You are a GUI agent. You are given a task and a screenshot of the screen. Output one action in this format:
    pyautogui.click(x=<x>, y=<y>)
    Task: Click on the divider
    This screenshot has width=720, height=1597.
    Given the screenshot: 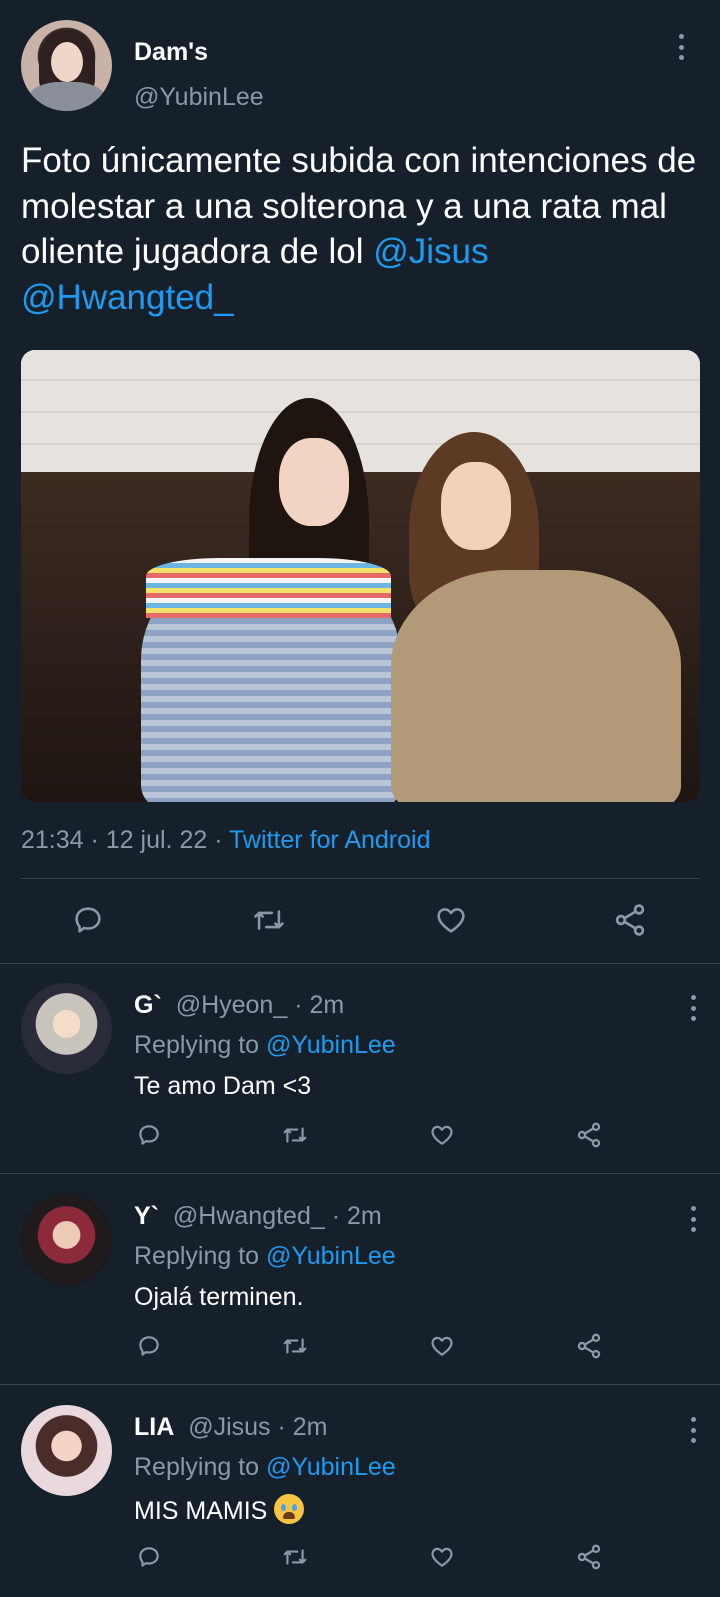 What is the action you would take?
    pyautogui.click(x=360, y=878)
    